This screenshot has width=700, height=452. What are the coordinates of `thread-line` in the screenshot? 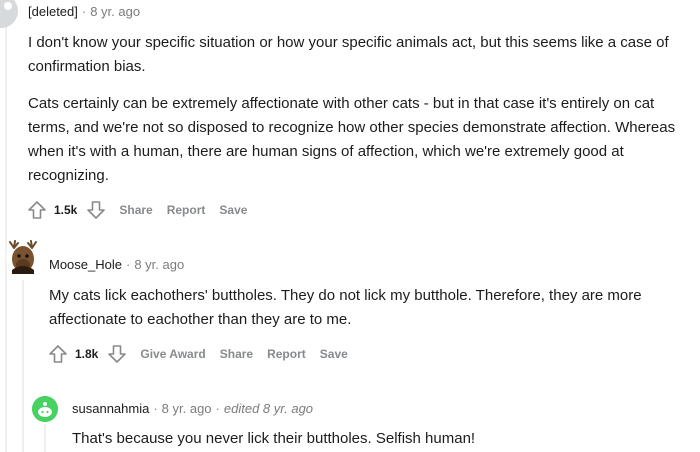 It's located at (6, 226).